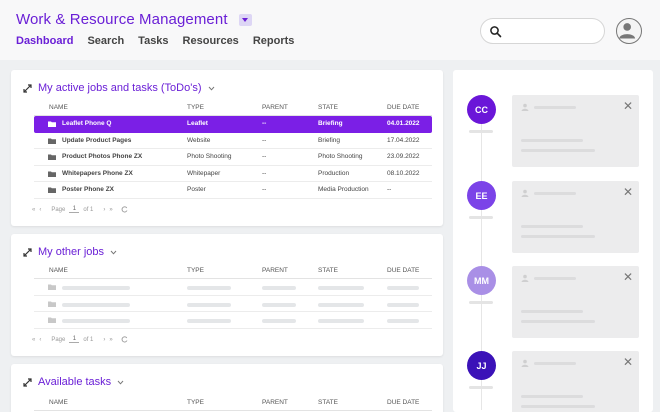 This screenshot has height=412, width=660. What do you see at coordinates (153, 41) in the screenshot?
I see `nav-tasks: Tasks` at bounding box center [153, 41].